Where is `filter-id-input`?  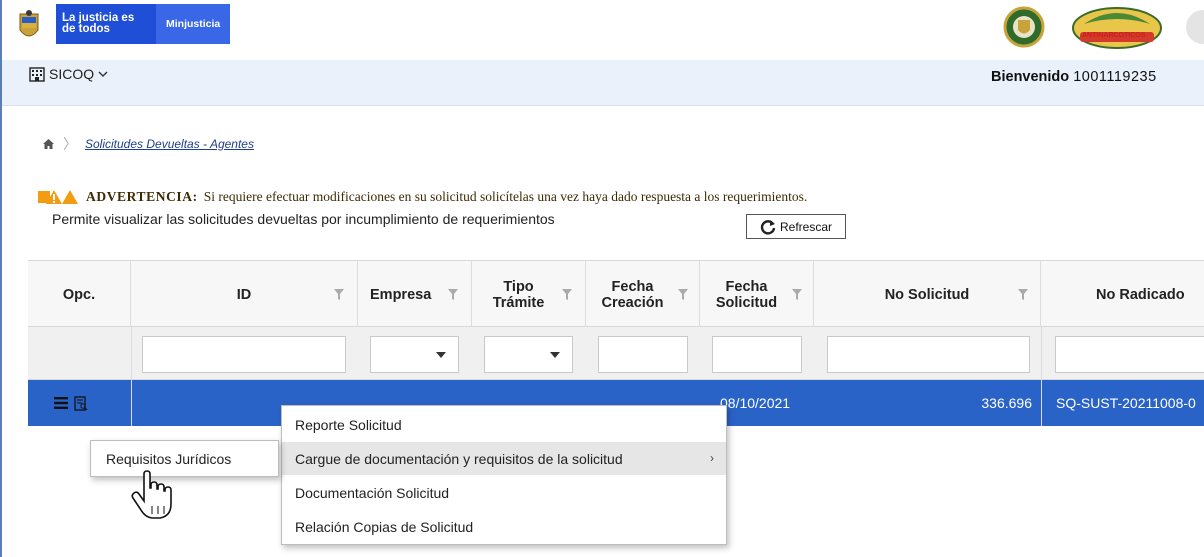
filter-id-input is located at coordinates (244, 354).